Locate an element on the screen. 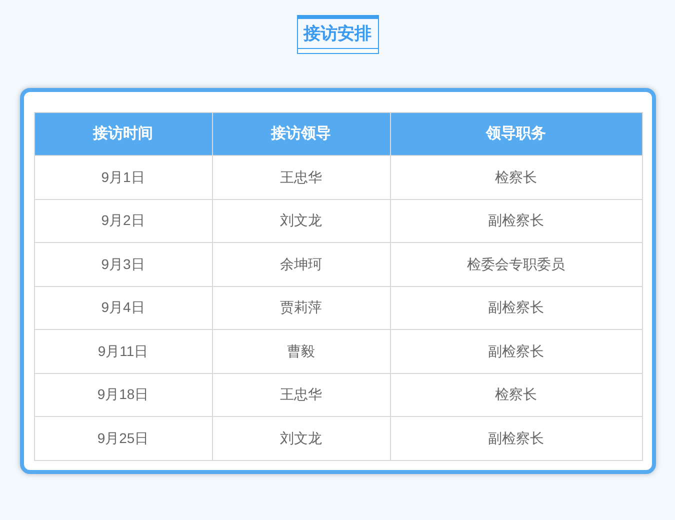  table-cell: 曹毅 is located at coordinates (301, 351).